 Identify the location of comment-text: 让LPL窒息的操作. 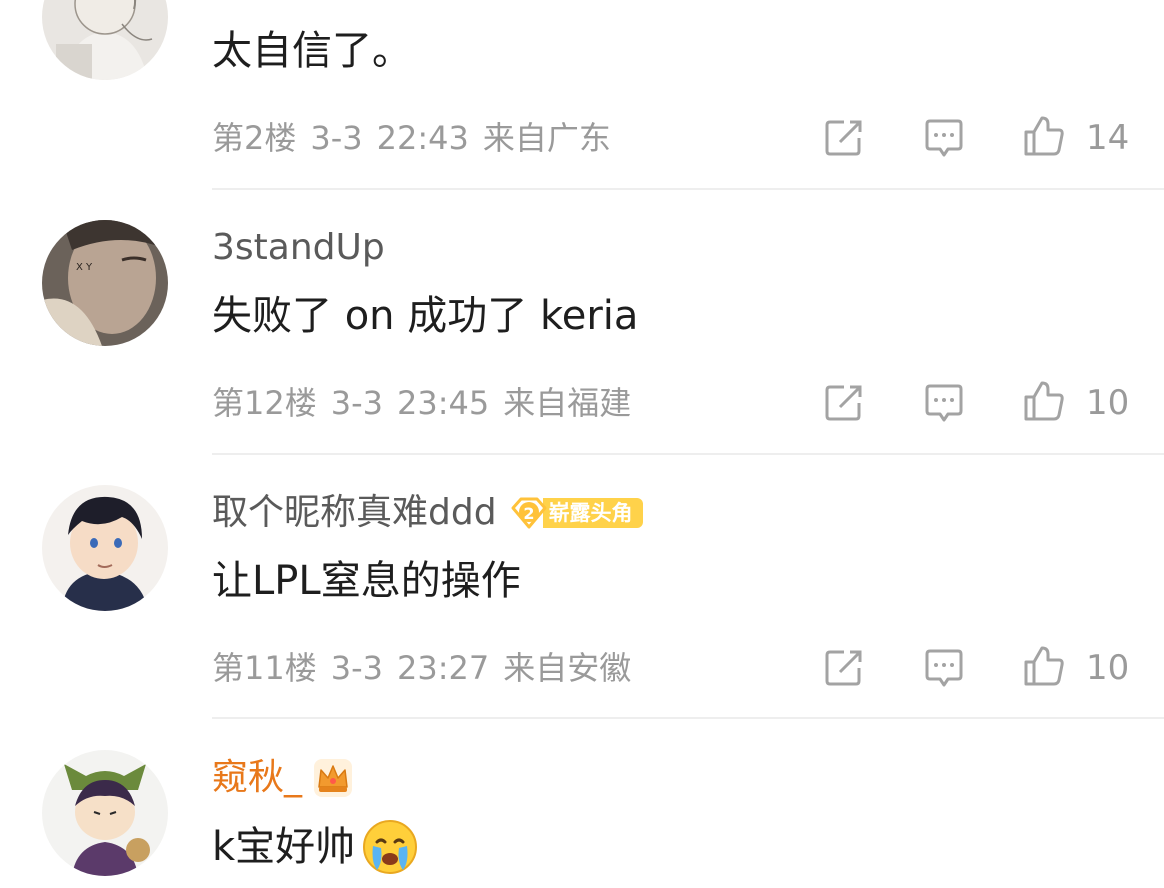
(366, 581).